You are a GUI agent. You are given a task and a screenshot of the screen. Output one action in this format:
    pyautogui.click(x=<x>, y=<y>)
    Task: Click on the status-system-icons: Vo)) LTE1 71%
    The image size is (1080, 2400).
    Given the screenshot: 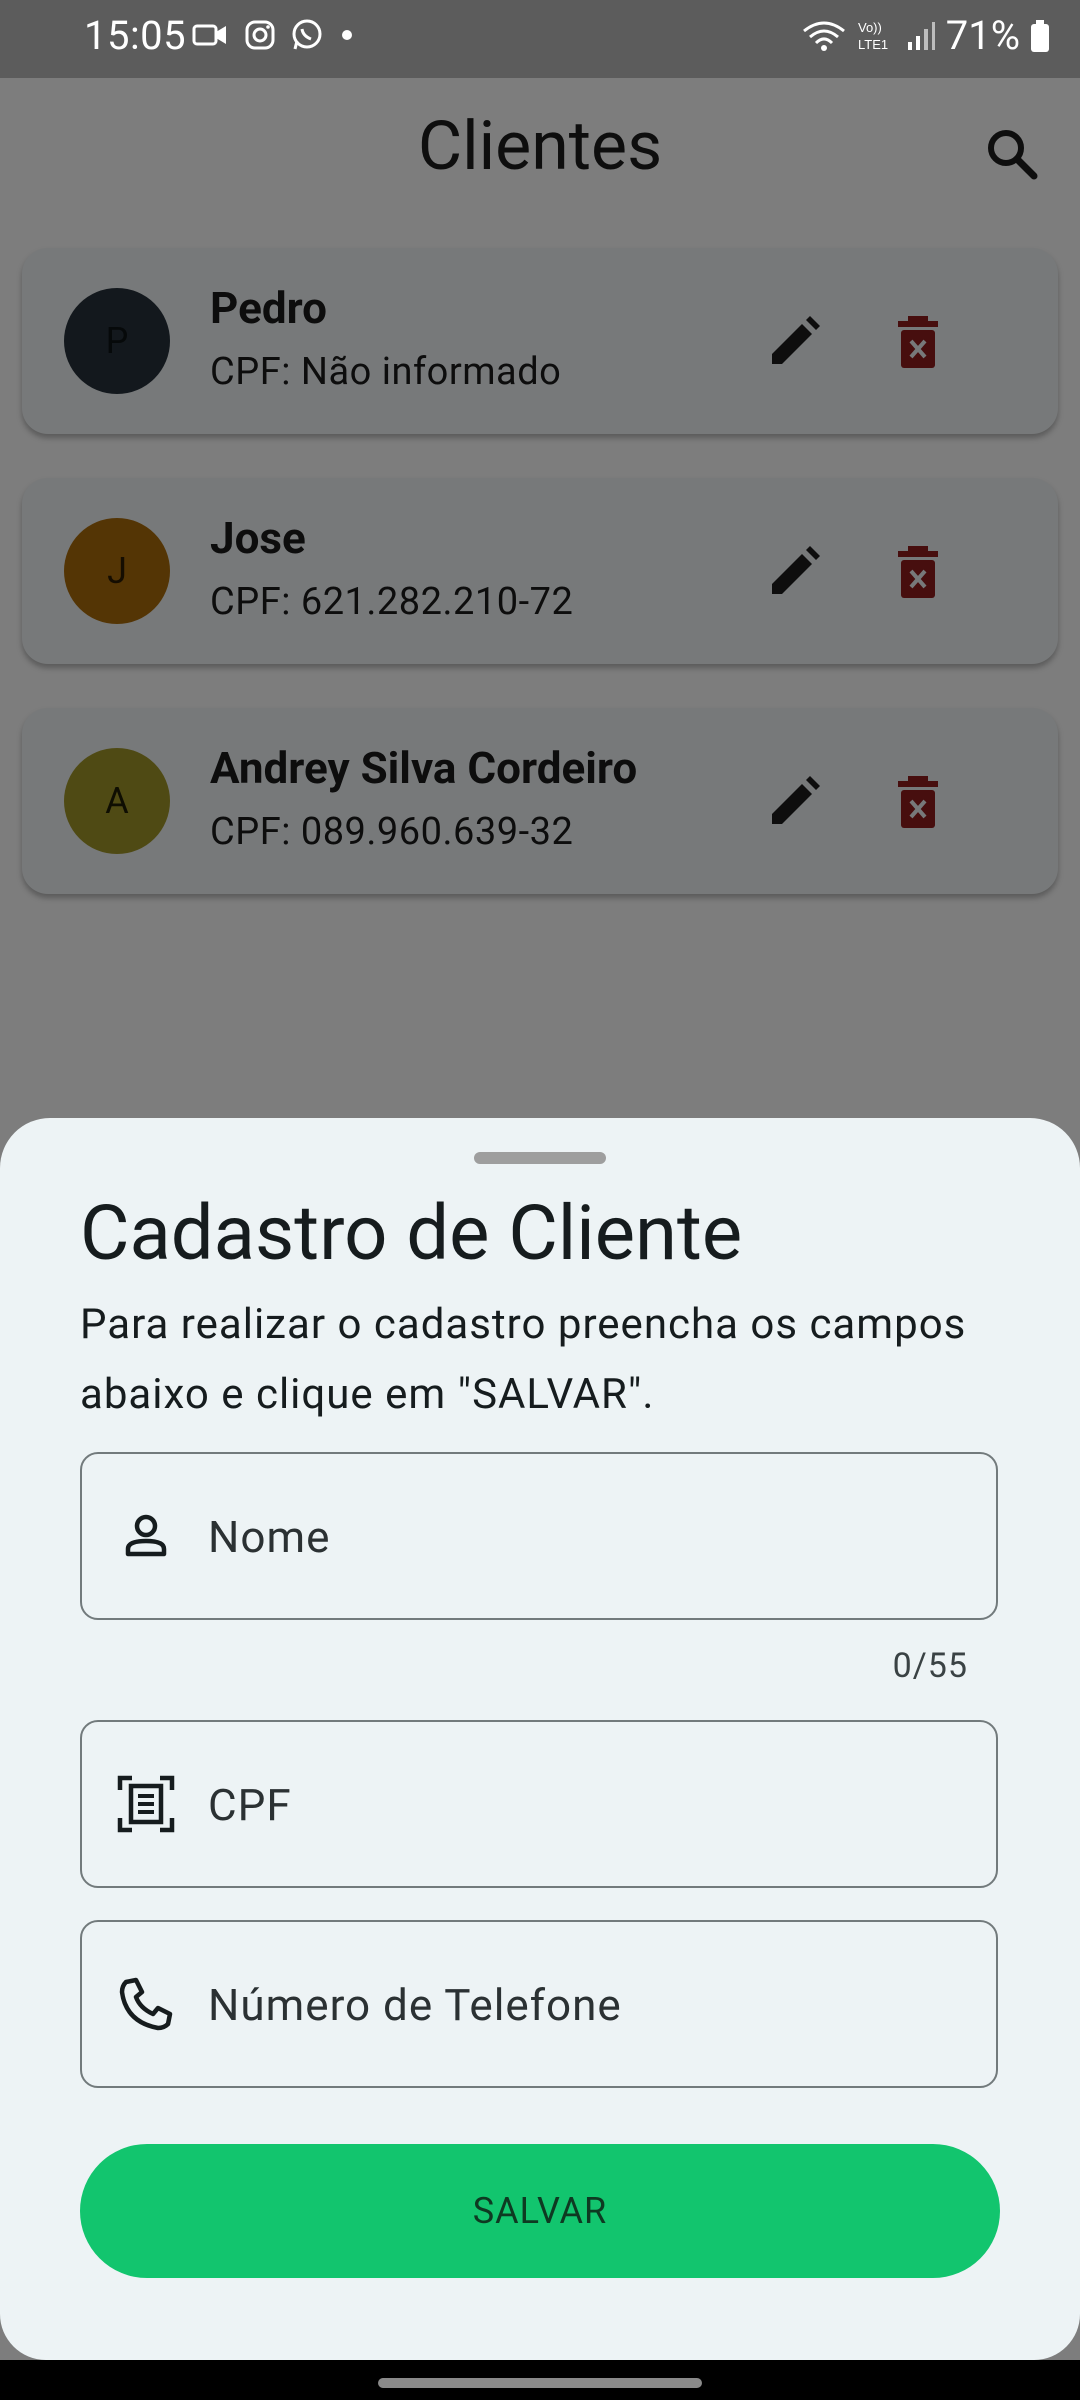 What is the action you would take?
    pyautogui.click(x=926, y=35)
    